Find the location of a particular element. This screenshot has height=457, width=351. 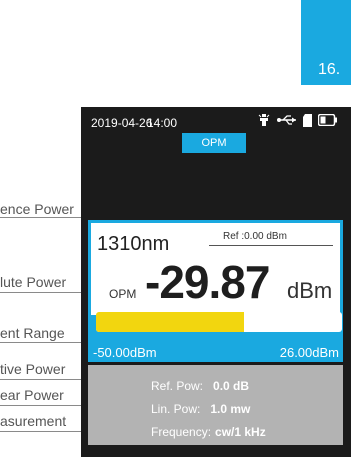

callout-relative-power: tive Power is located at coordinates (33, 369).